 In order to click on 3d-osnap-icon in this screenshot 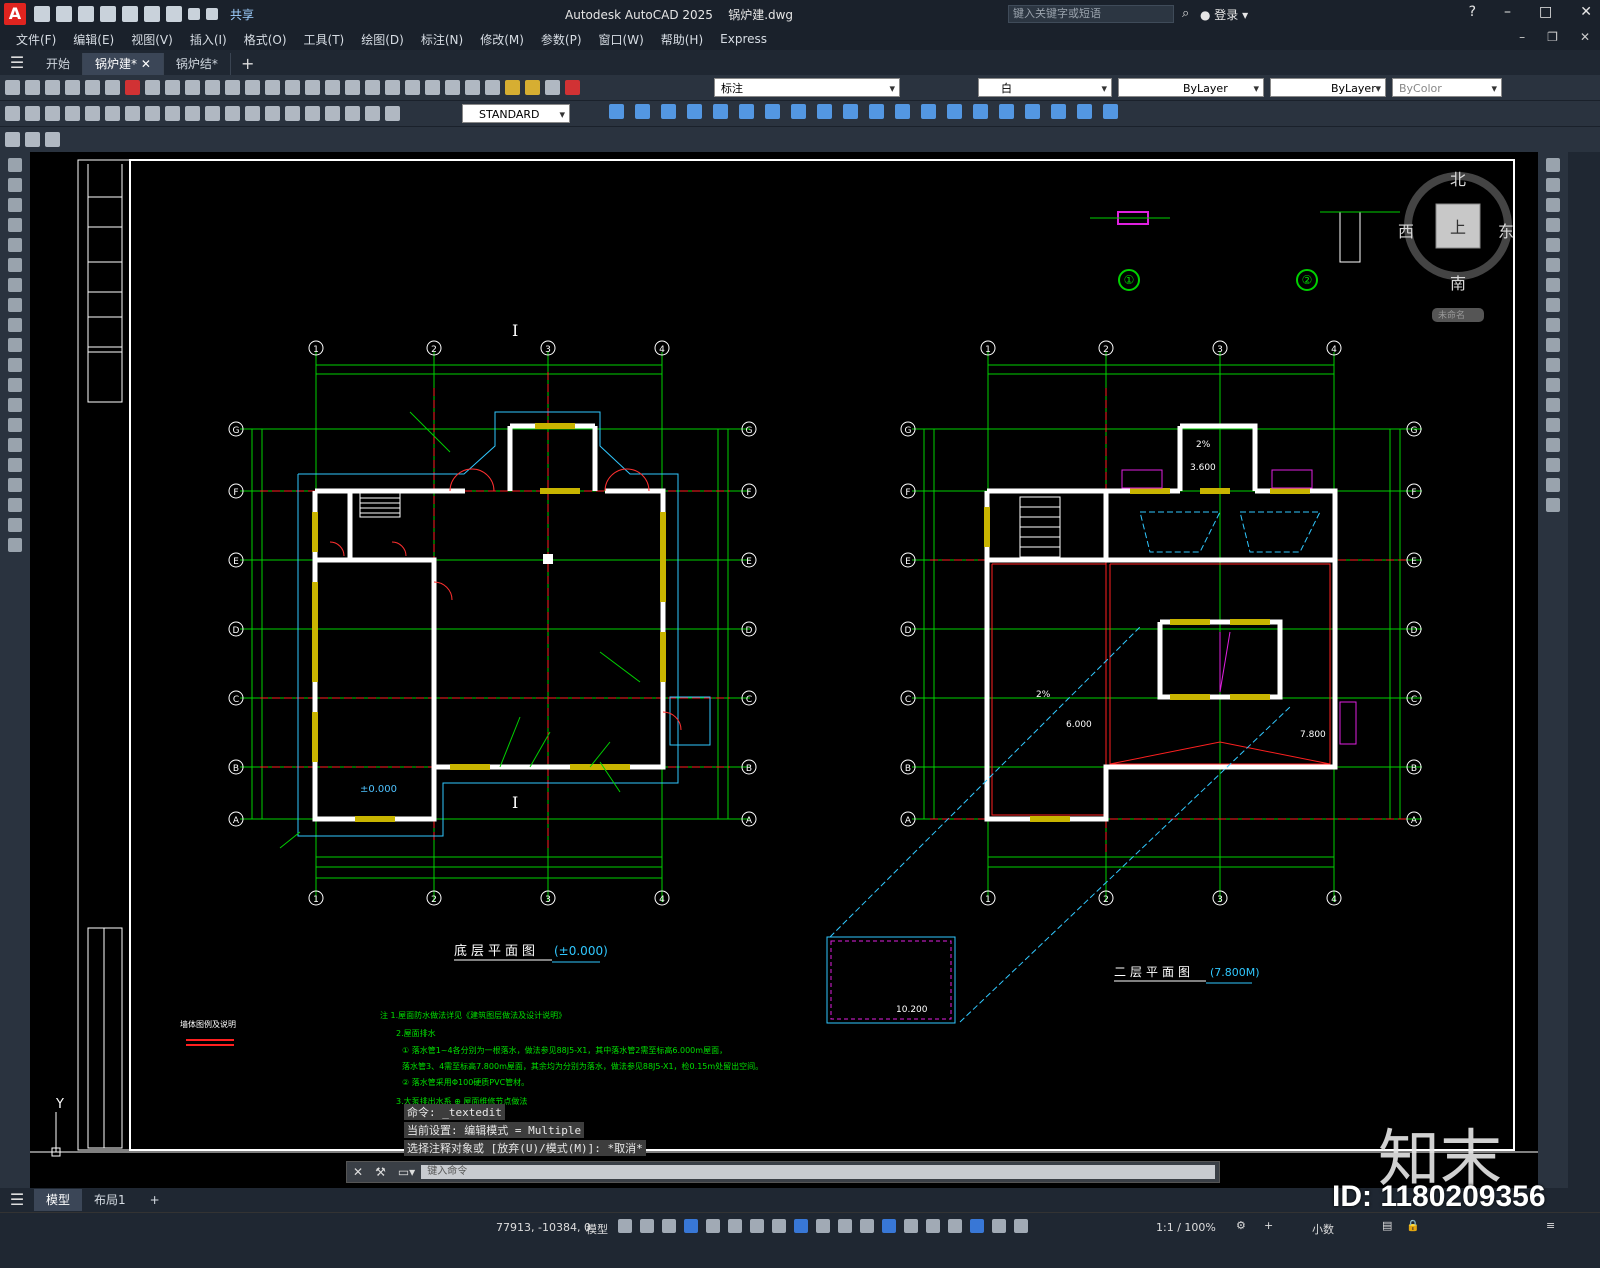, I will do `click(889, 1226)`.